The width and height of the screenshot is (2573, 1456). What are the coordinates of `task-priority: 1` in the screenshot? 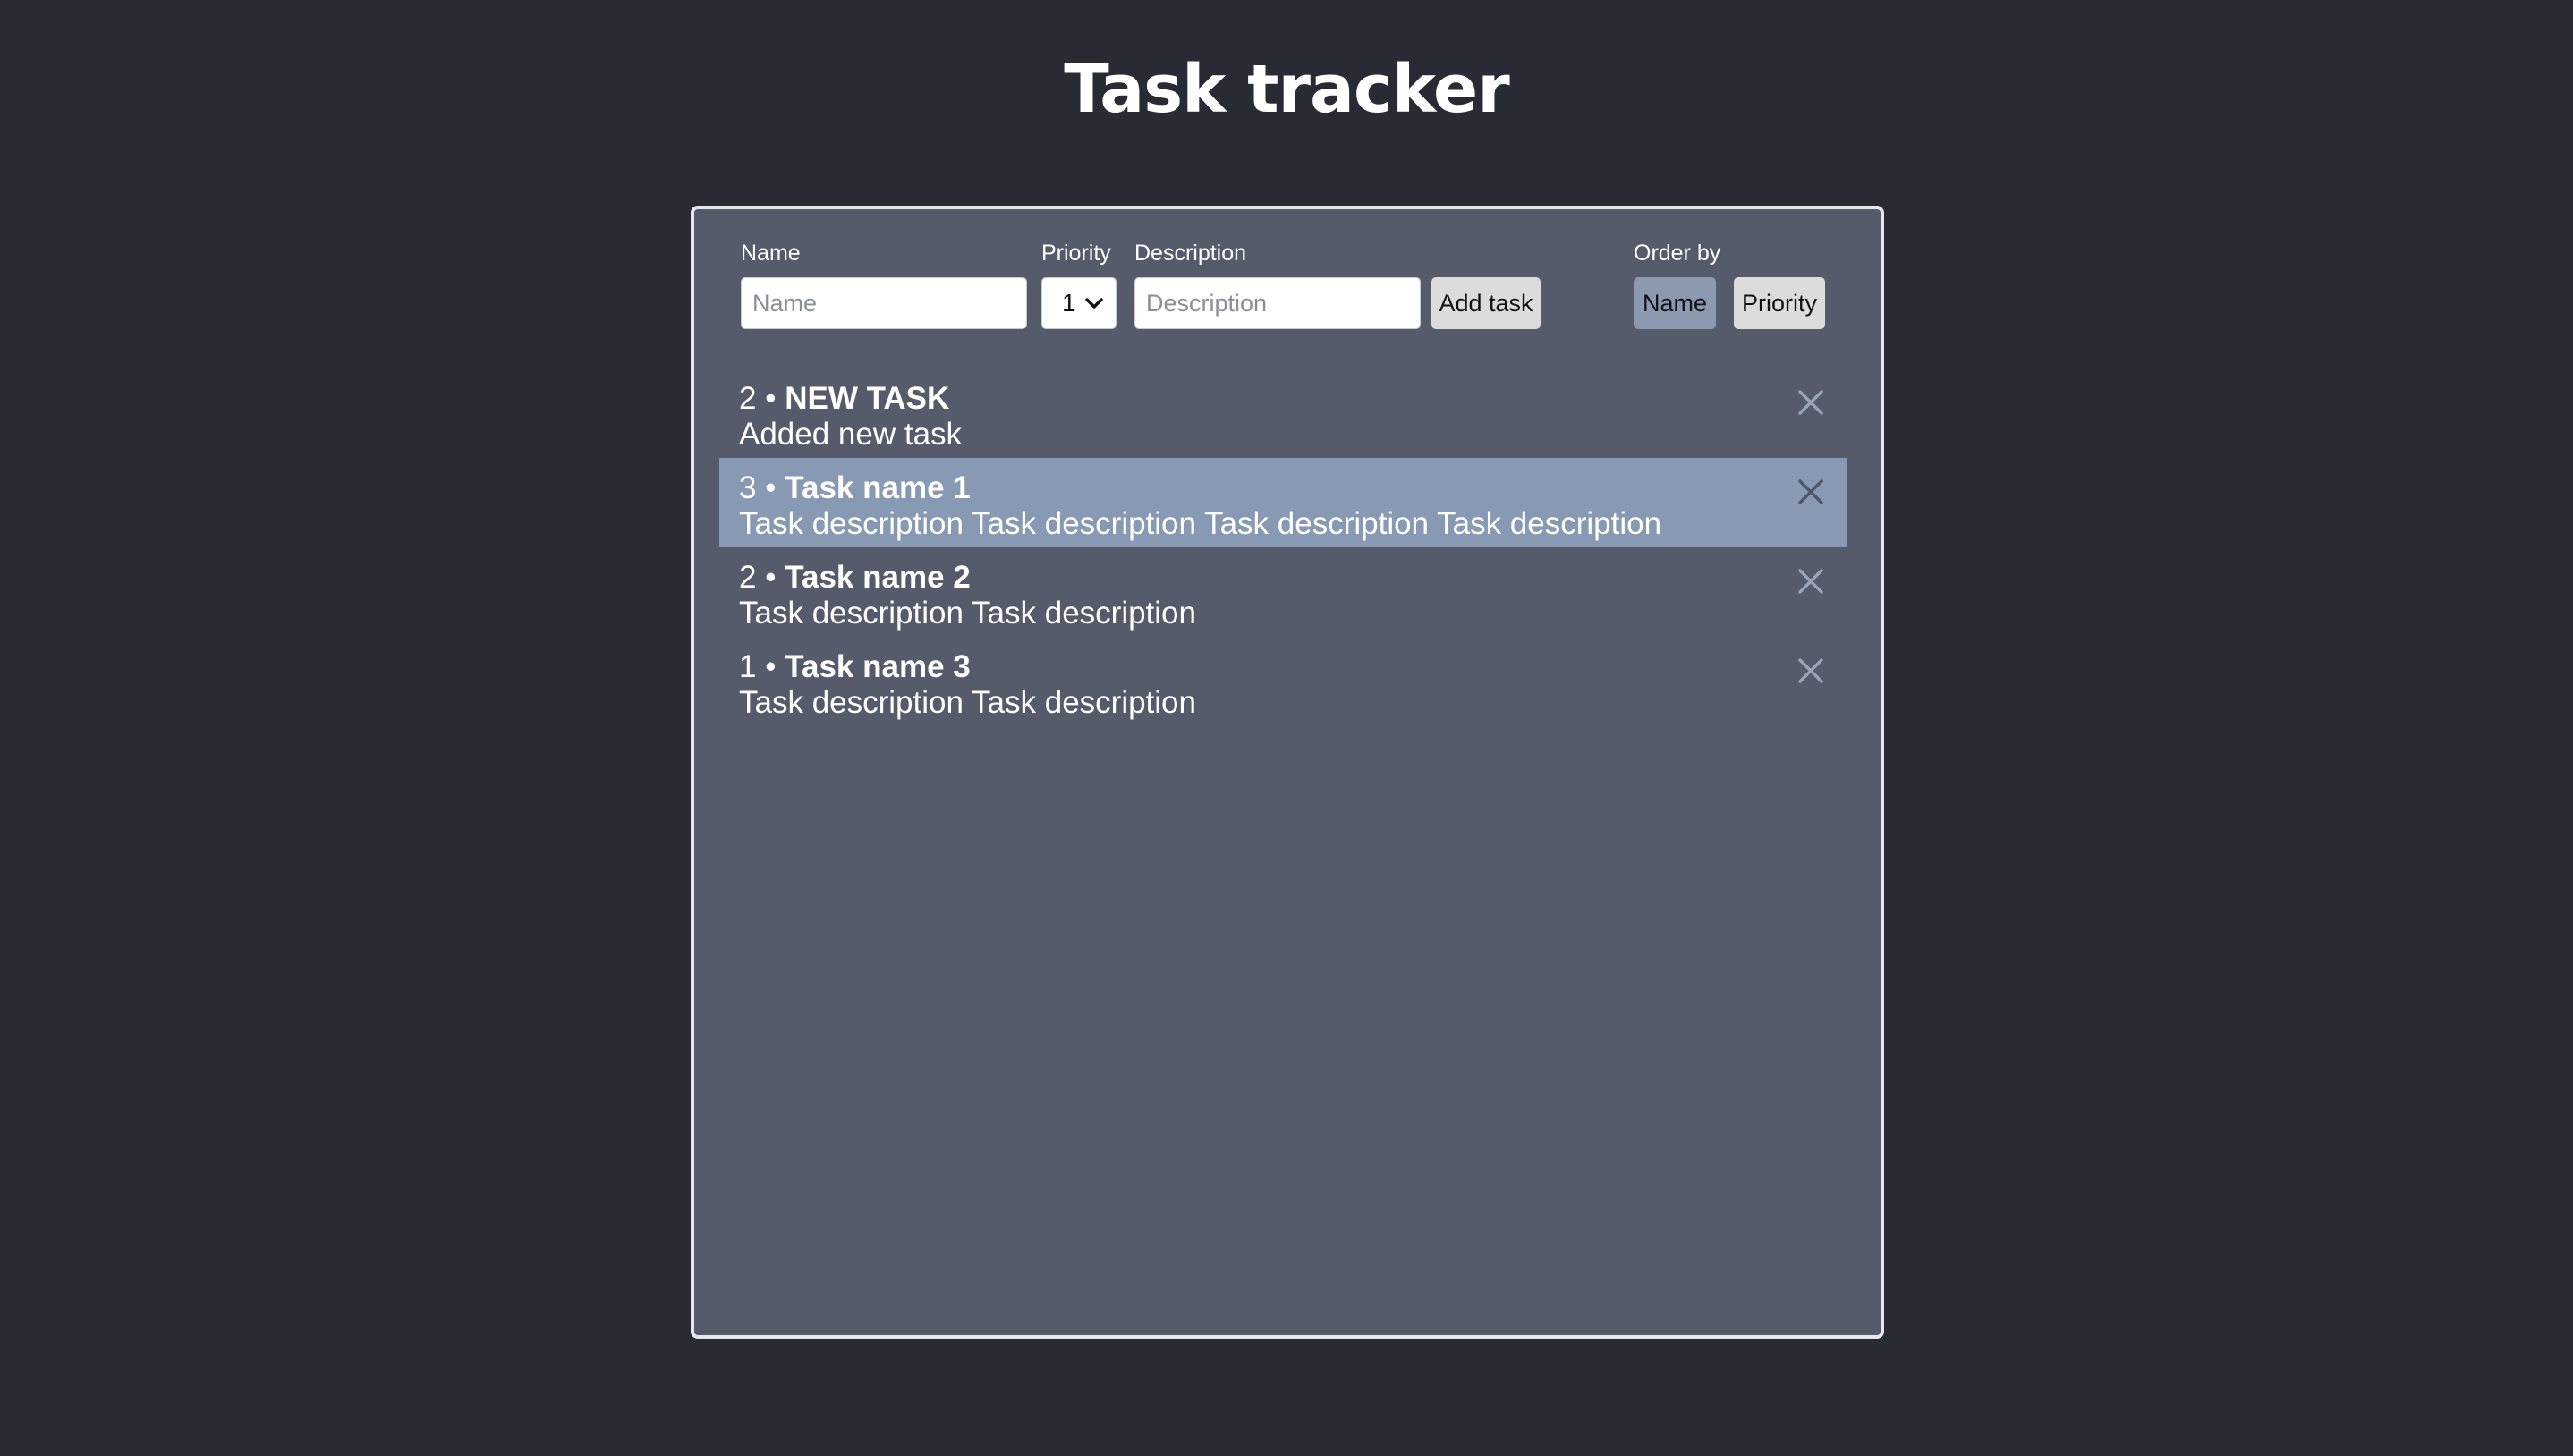 It's located at (748, 666).